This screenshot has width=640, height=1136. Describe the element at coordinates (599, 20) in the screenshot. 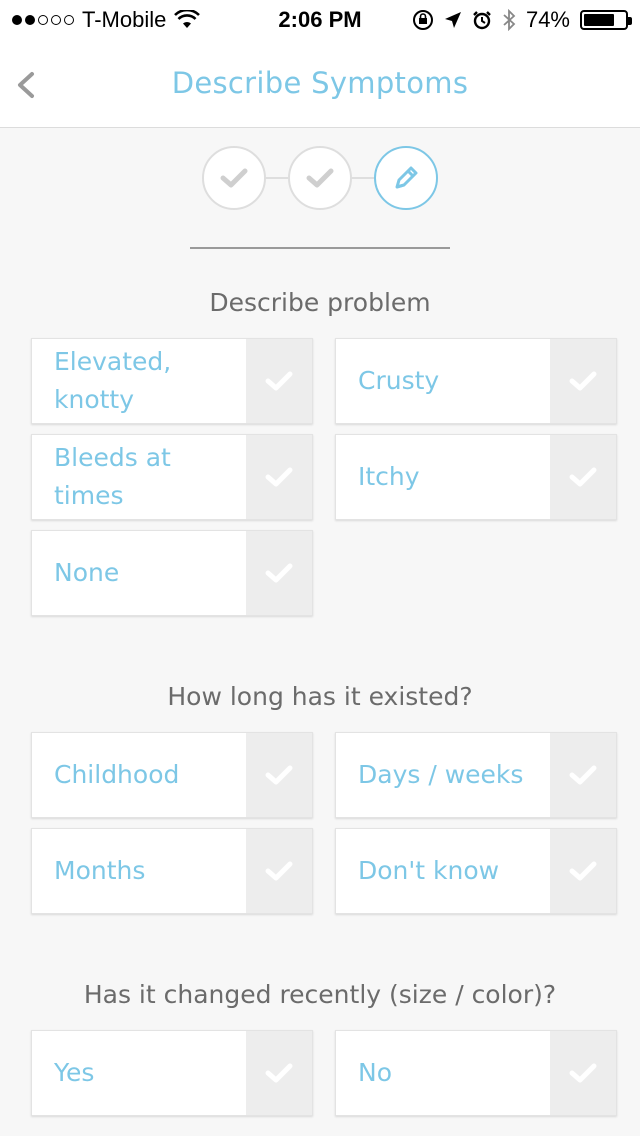

I see `battery-fill` at that location.